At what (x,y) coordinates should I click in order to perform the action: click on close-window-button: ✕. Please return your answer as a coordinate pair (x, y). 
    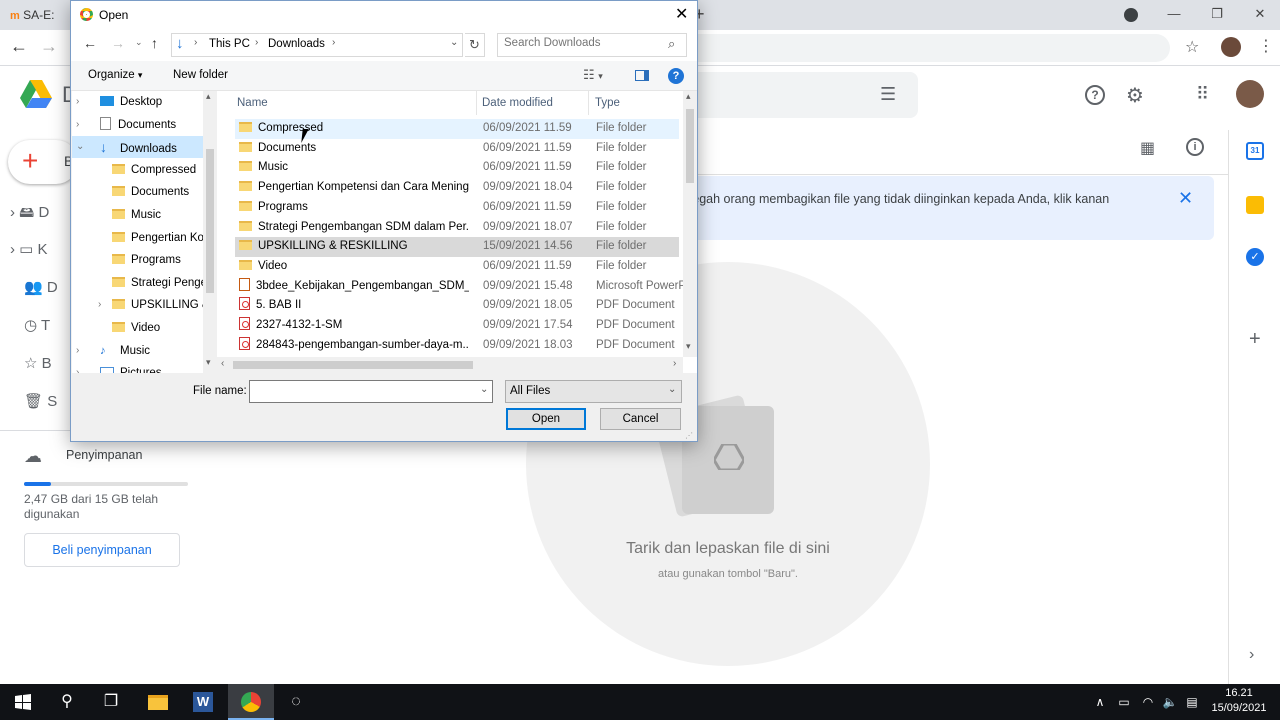
    Looking at the image, I should click on (1260, 14).